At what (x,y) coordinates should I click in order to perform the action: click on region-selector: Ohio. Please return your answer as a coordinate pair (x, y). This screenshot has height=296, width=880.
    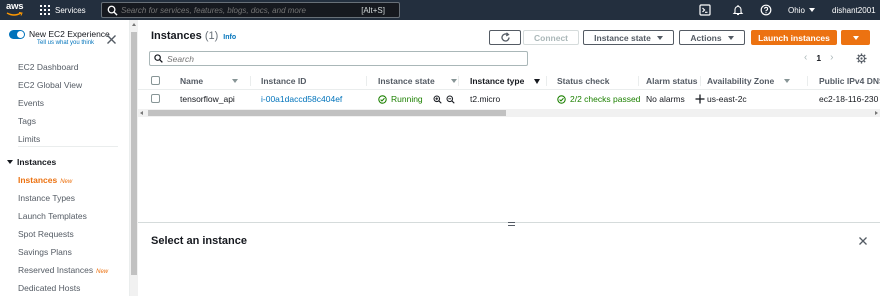
    Looking at the image, I should click on (801, 10).